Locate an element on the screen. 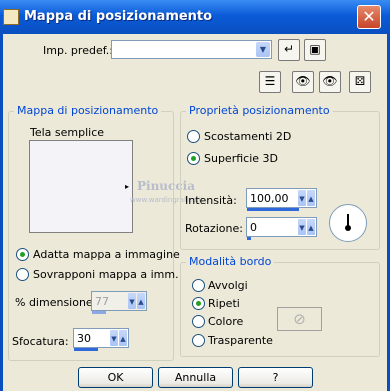 This screenshot has height=391, width=390. save-preset-button: ▣ is located at coordinates (315, 50).